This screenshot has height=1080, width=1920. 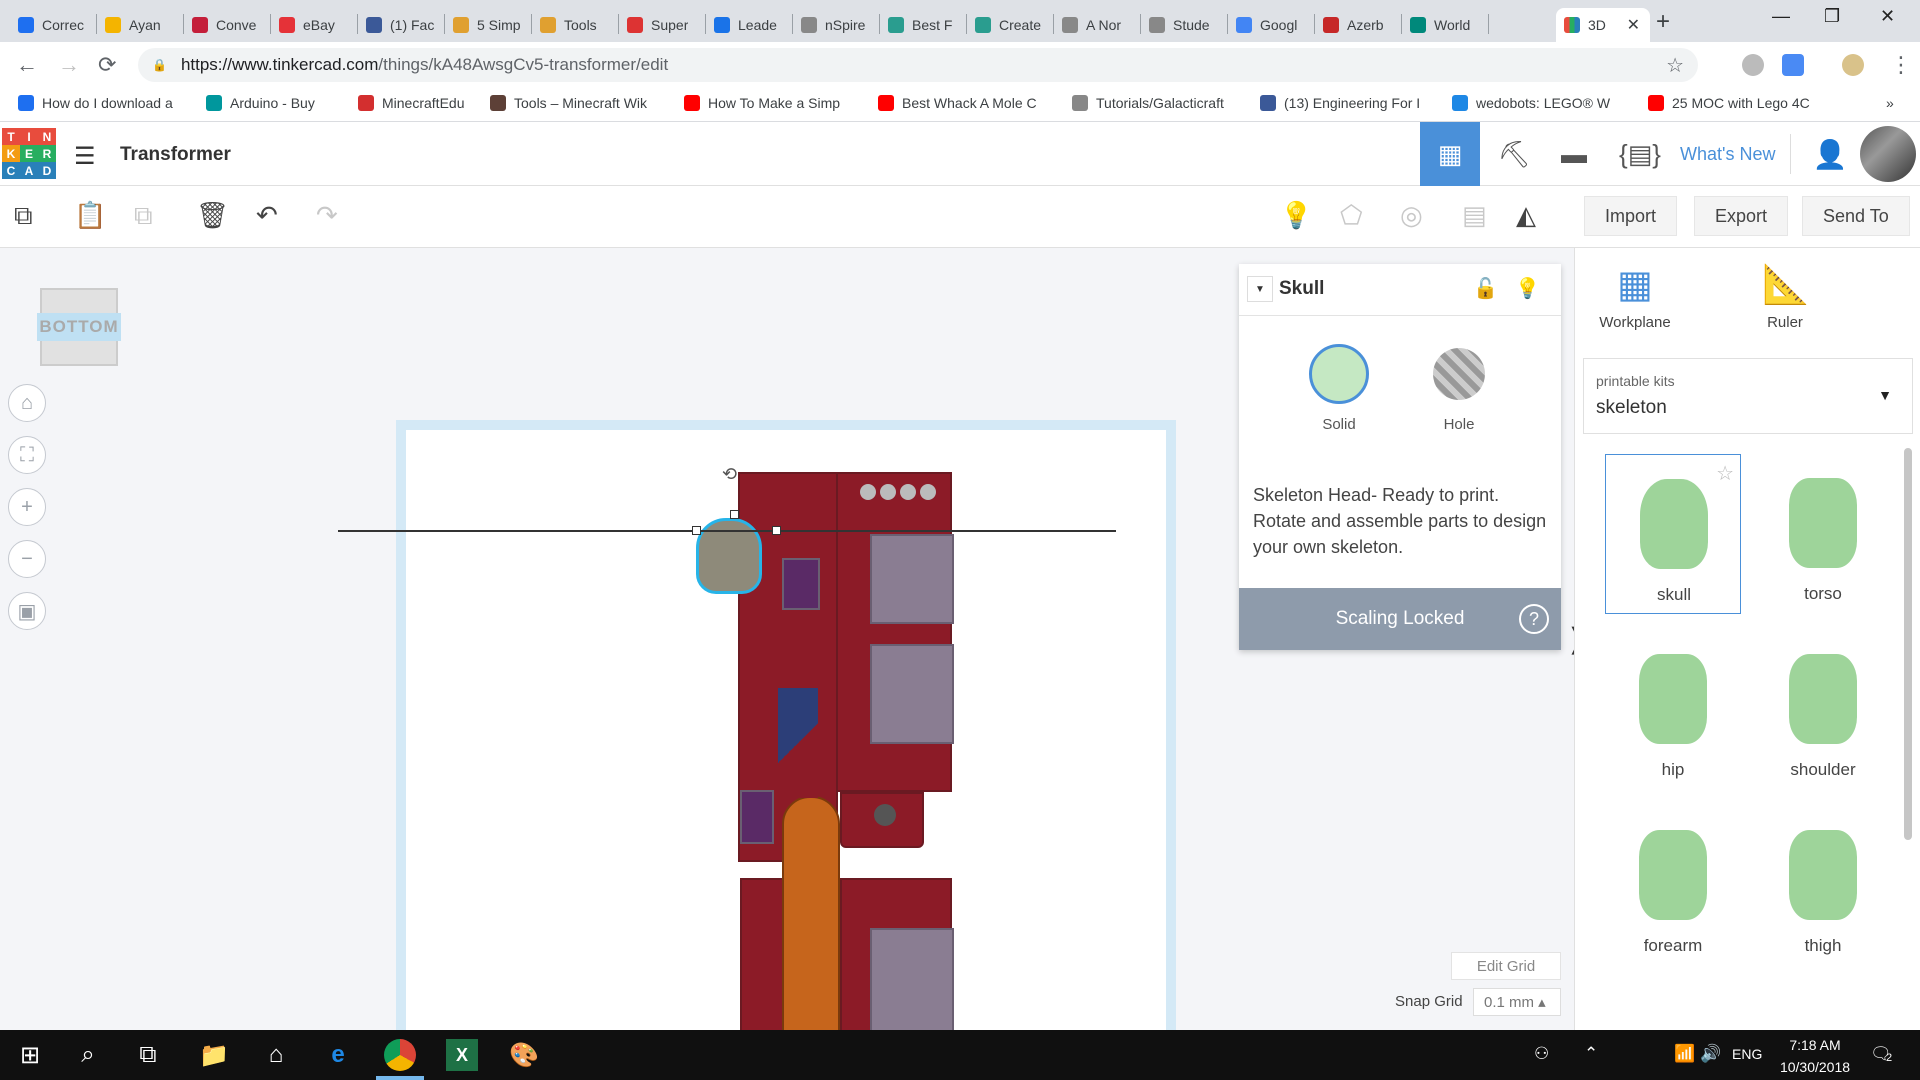 I want to click on bookmark-star-icon: ☆, so click(x=1675, y=65).